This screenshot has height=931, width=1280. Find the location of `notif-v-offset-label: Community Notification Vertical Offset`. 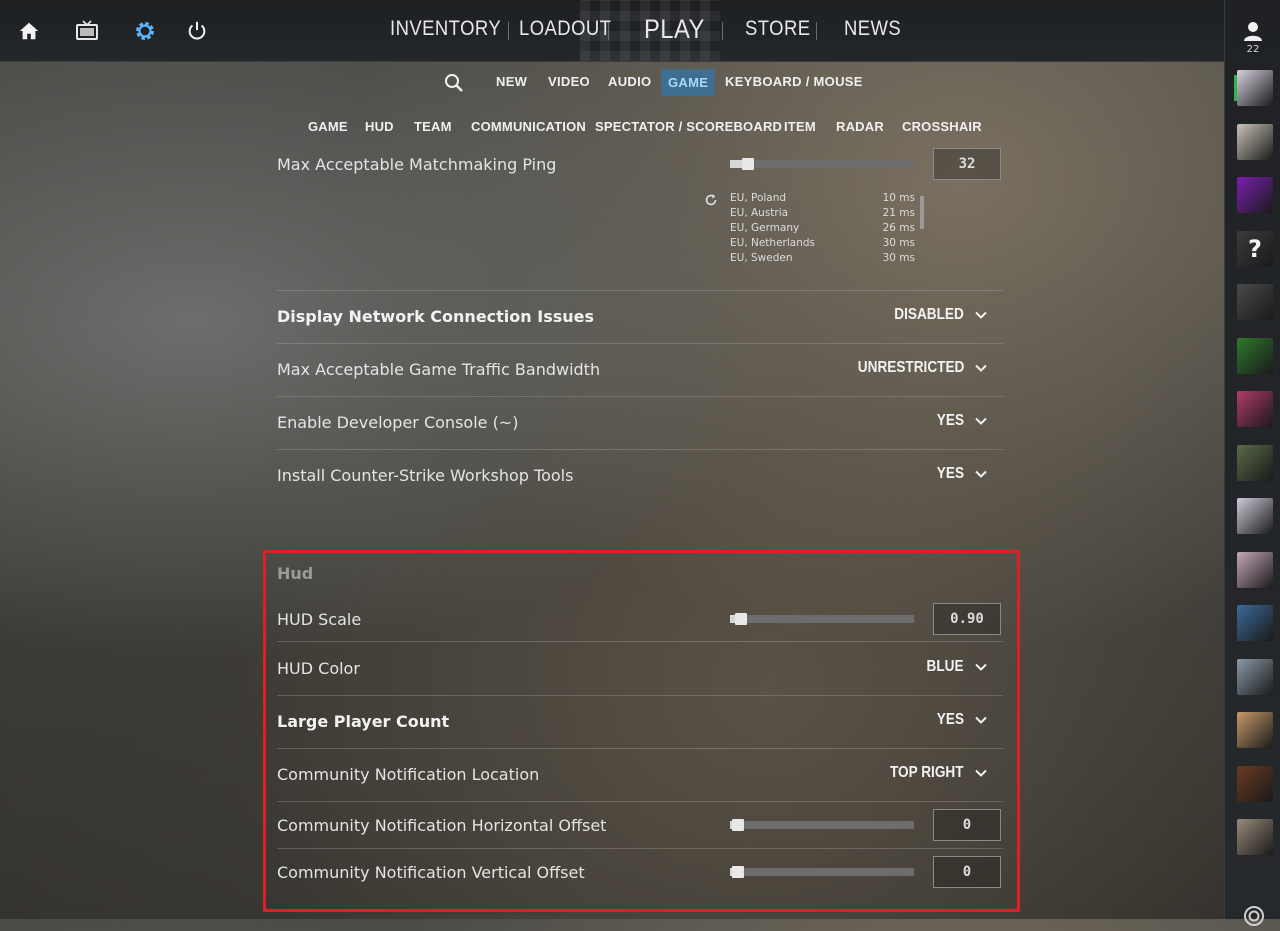

notif-v-offset-label: Community Notification Vertical Offset is located at coordinates (431, 872).